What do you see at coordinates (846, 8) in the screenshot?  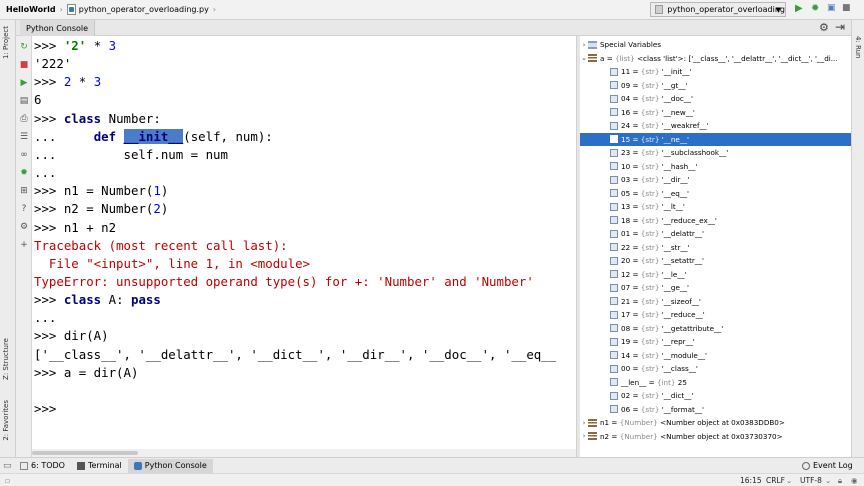 I see `stop-icon: ■` at bounding box center [846, 8].